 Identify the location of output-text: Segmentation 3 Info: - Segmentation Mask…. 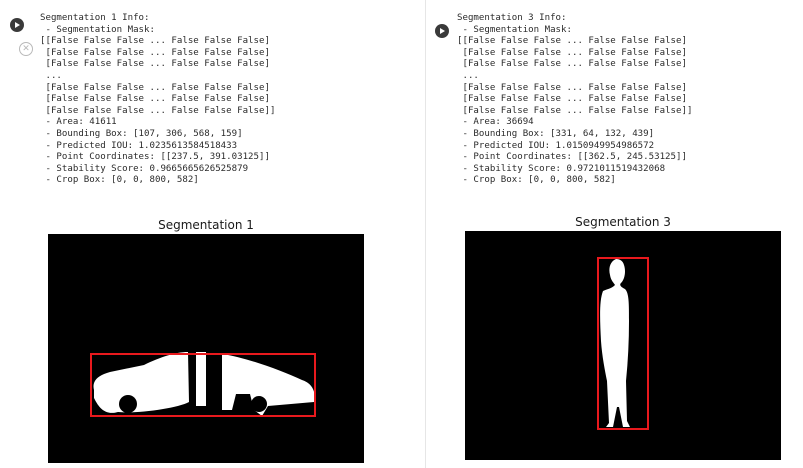
(574, 100).